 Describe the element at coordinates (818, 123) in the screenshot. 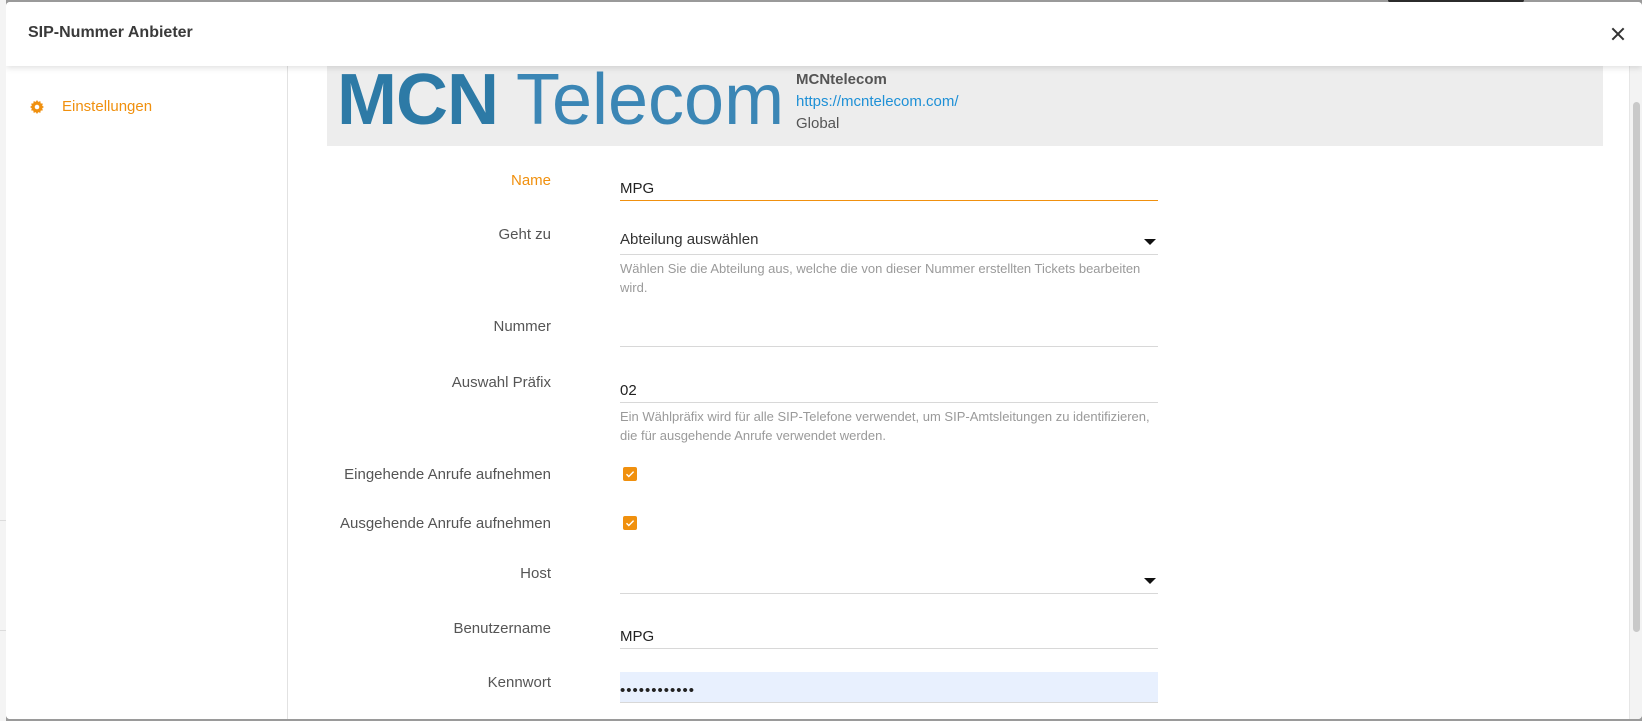

I see `provider-scope: Global` at that location.